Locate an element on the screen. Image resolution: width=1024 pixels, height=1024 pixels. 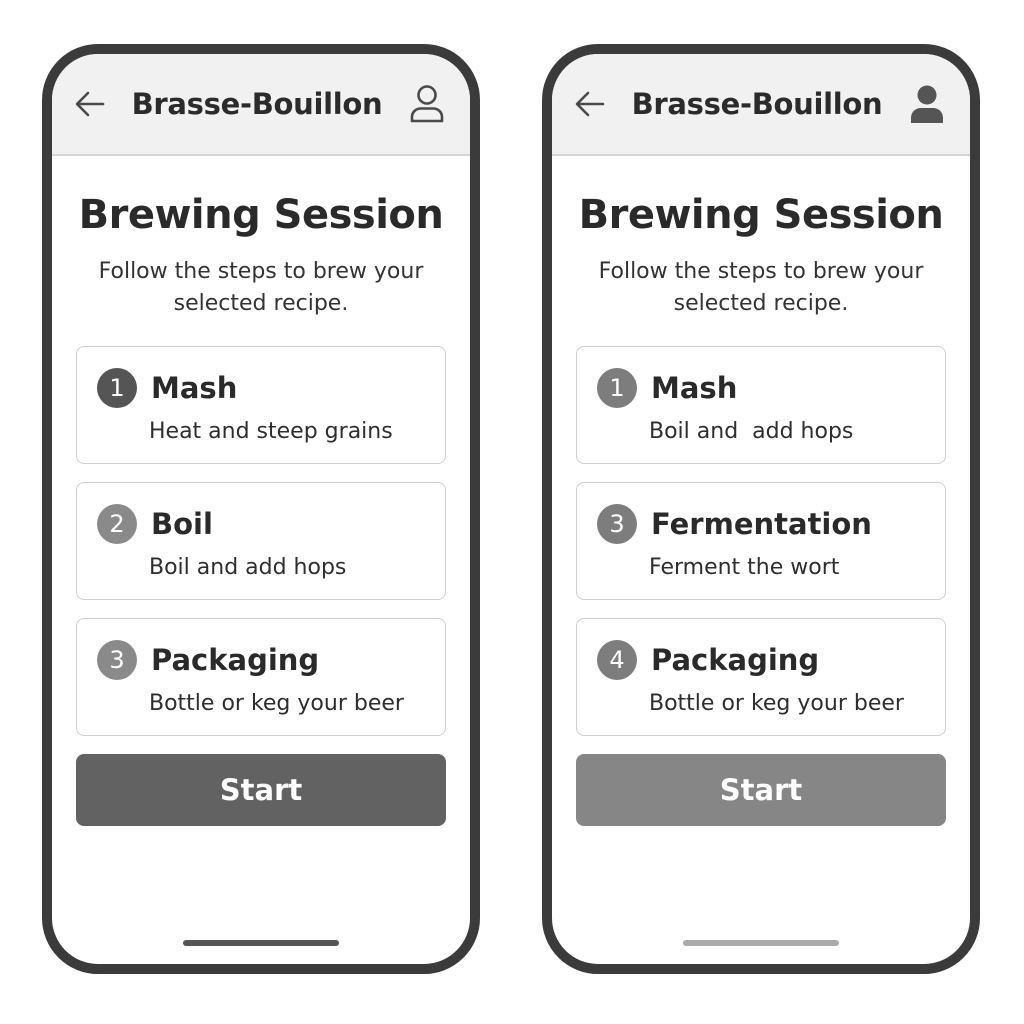
step-card-mash: 1 Mash Heat and steep grains is located at coordinates (261, 405).